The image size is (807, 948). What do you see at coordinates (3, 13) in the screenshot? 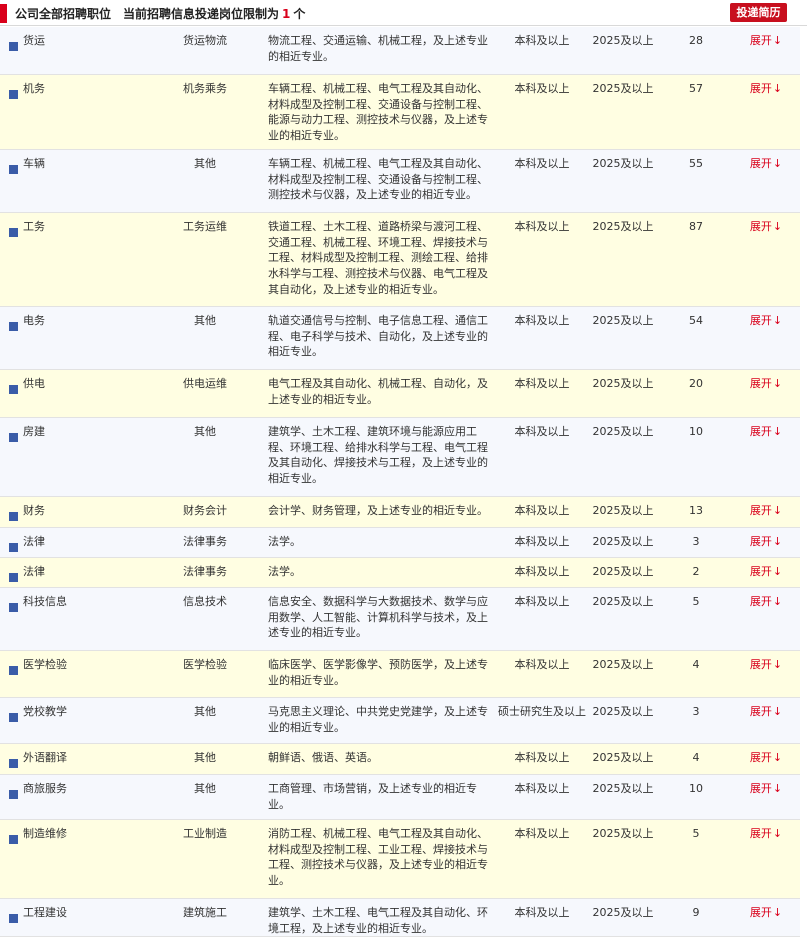
I see `header-accent-bar` at bounding box center [3, 13].